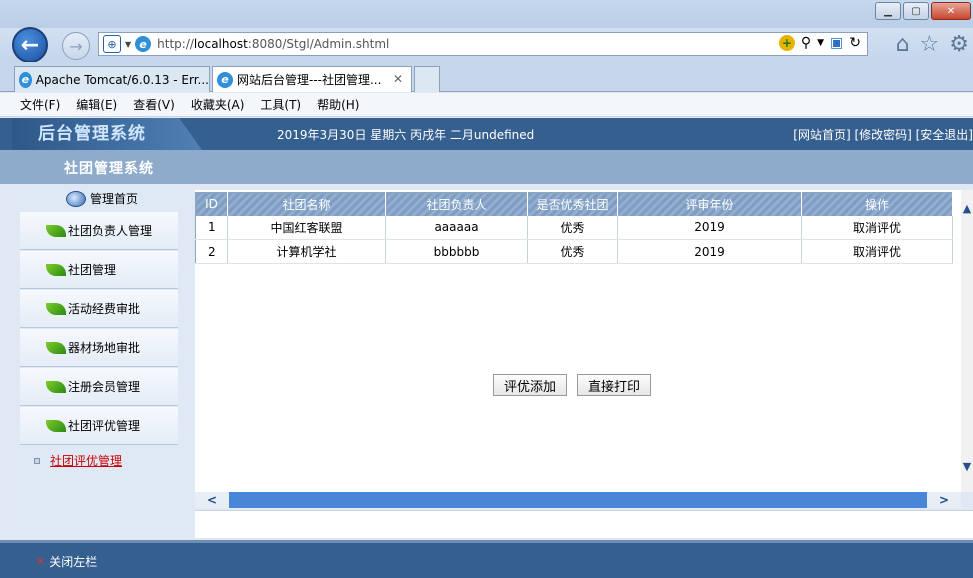 The image size is (973, 578). Describe the element at coordinates (916, 11) in the screenshot. I see `maximize-icon: ▢` at that location.